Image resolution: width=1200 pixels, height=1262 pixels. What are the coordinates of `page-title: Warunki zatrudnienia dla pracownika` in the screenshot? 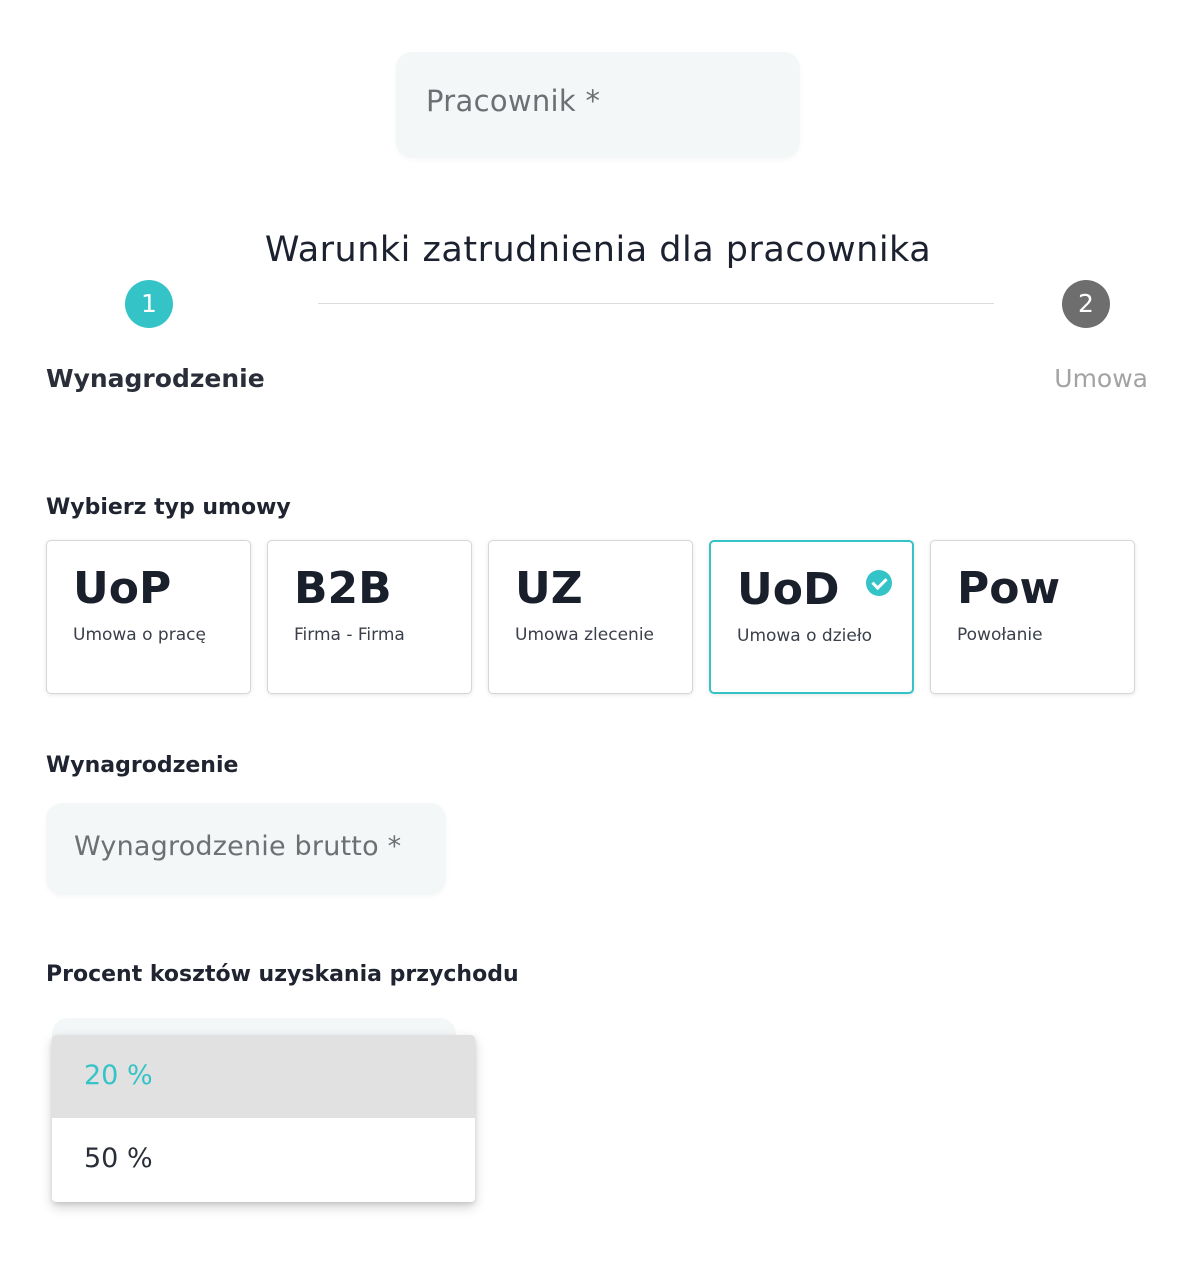 It's located at (598, 250).